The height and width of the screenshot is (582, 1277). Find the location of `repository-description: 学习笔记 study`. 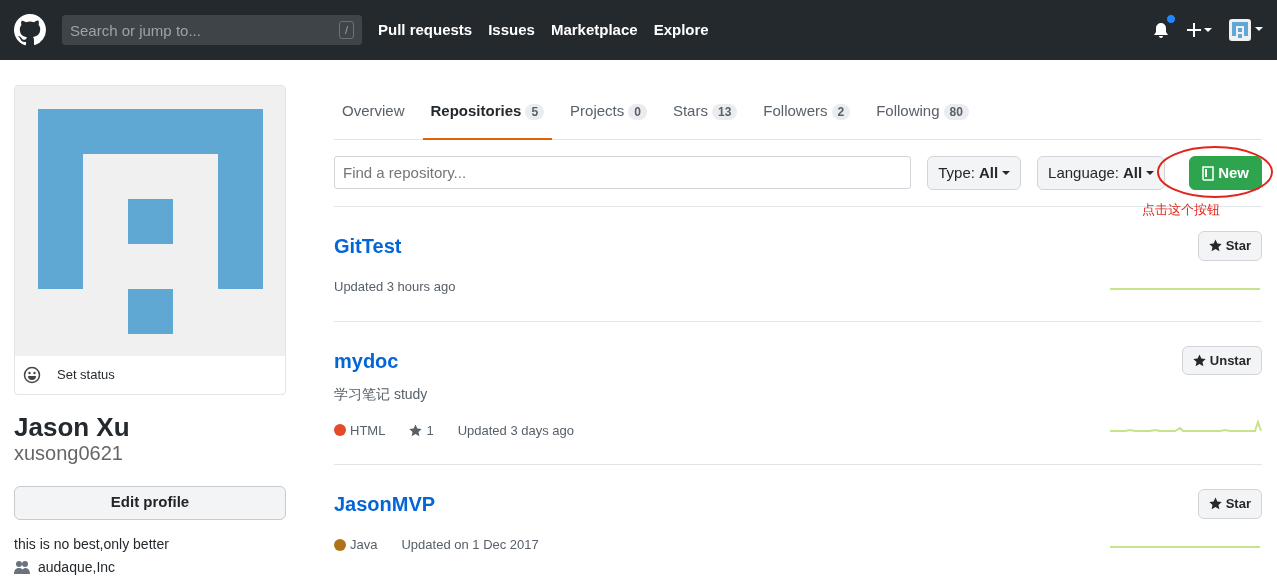

repository-description: 学习笔记 study is located at coordinates (381, 394).